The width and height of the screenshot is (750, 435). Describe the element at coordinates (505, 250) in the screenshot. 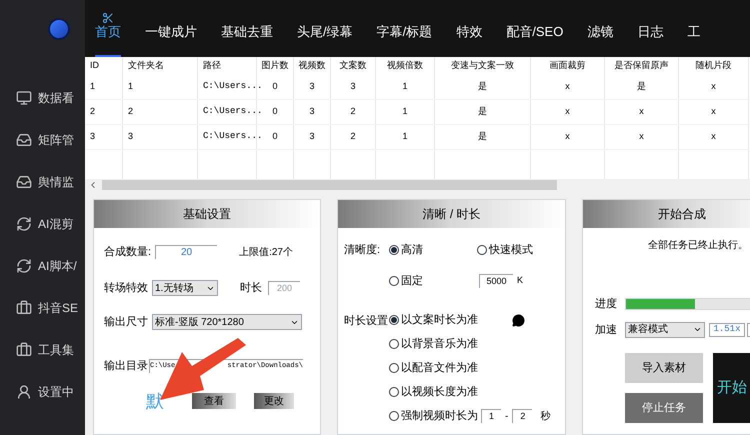

I see `radio-option: 快速模式` at that location.